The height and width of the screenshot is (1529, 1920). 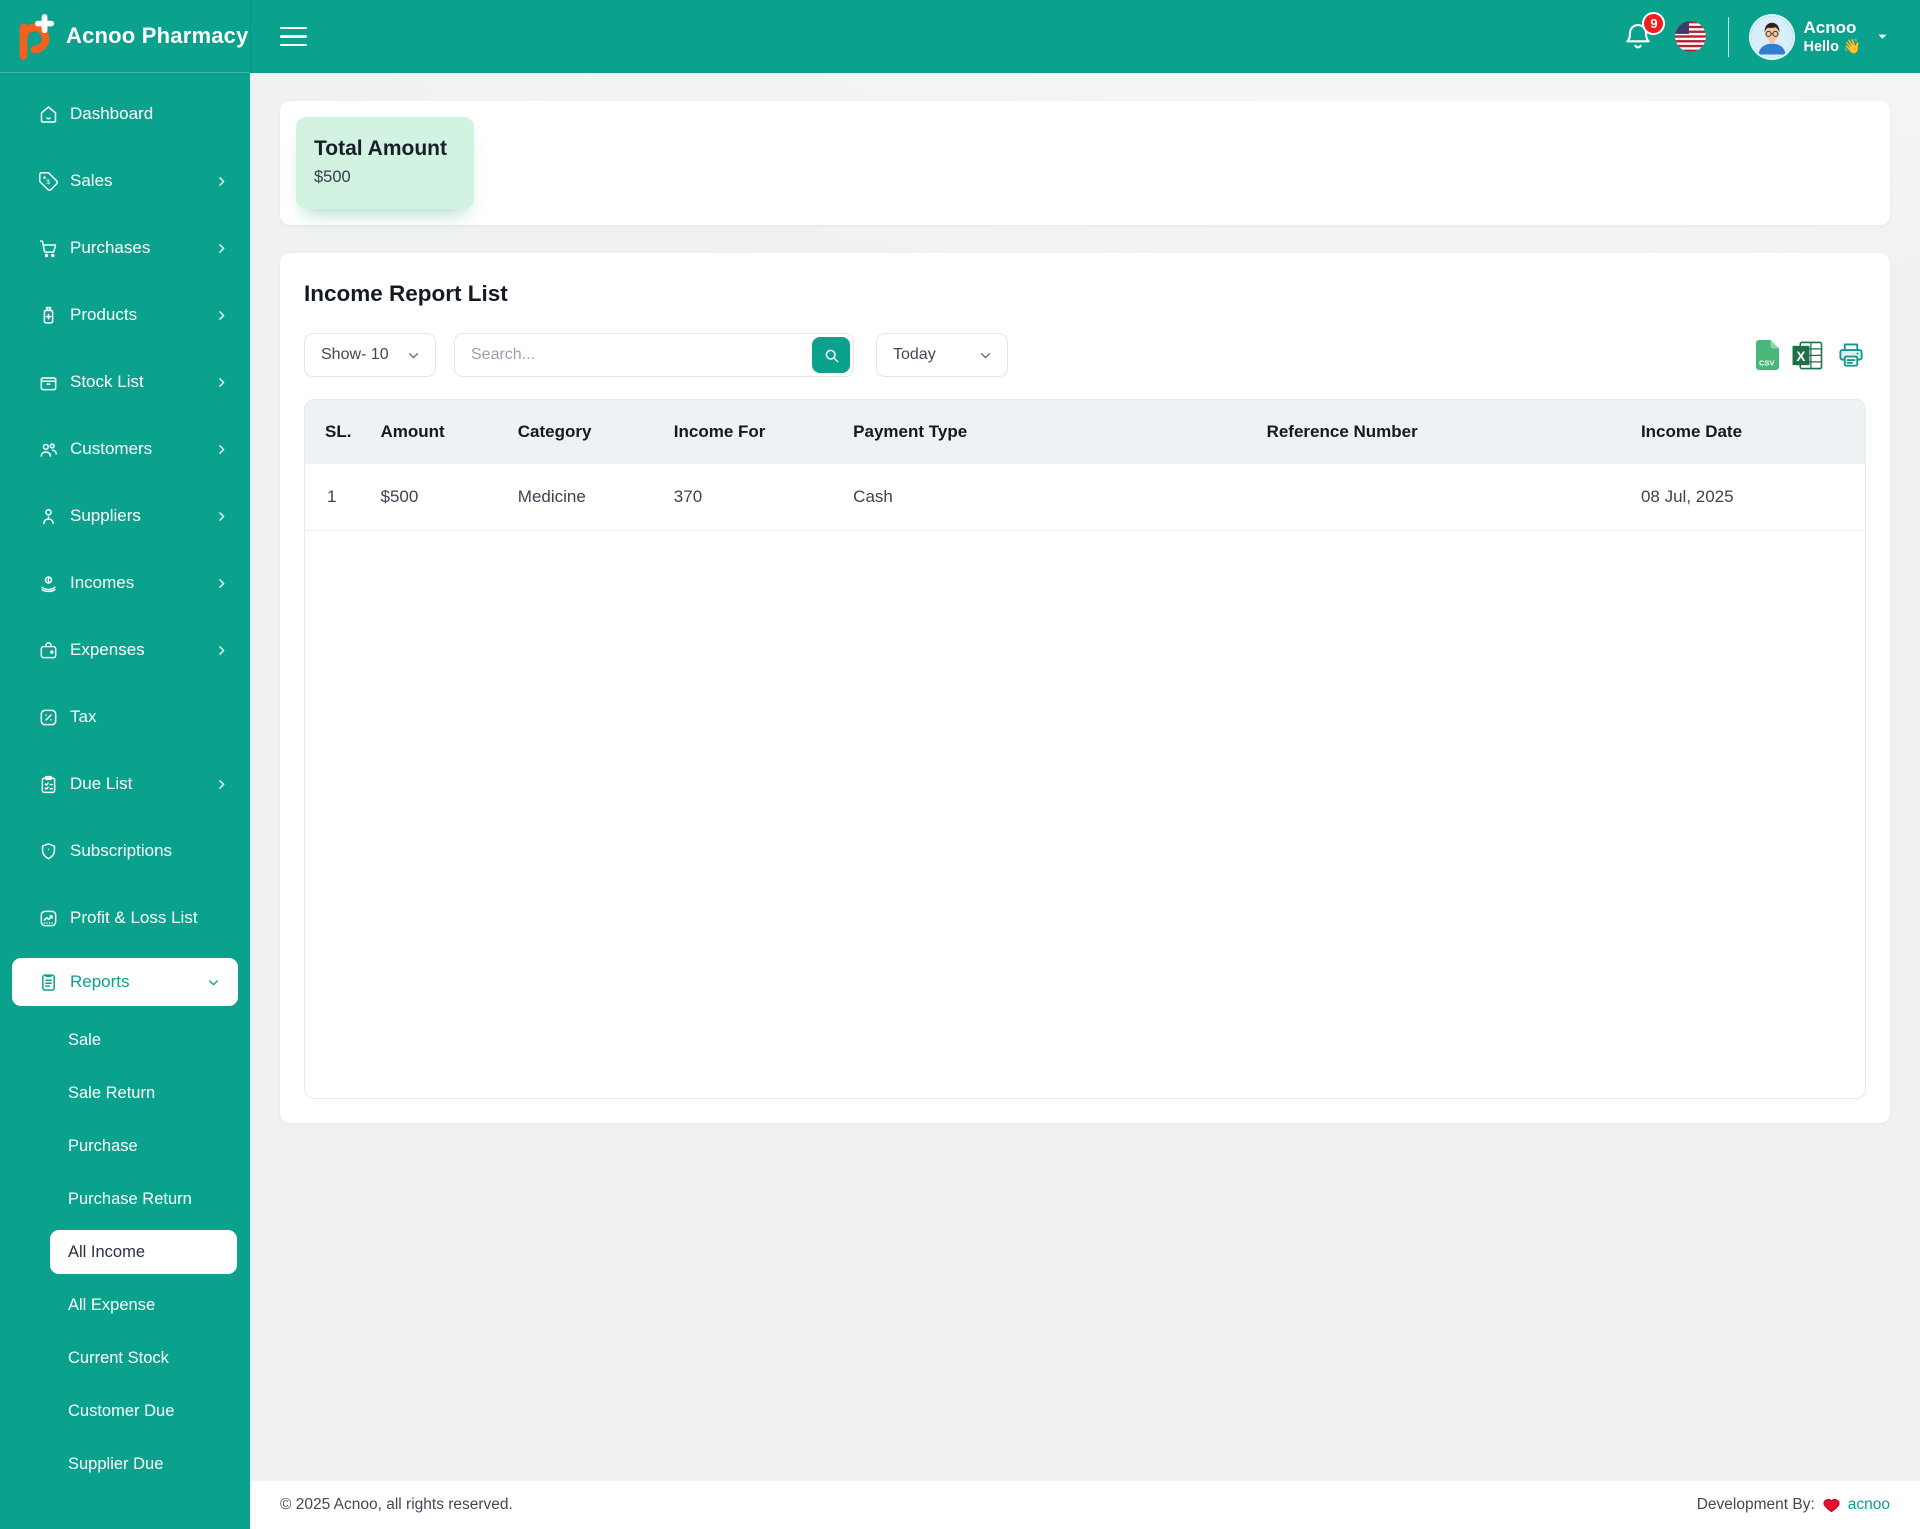 What do you see at coordinates (753, 432) in the screenshot?
I see `column-header-income-for: Income For` at bounding box center [753, 432].